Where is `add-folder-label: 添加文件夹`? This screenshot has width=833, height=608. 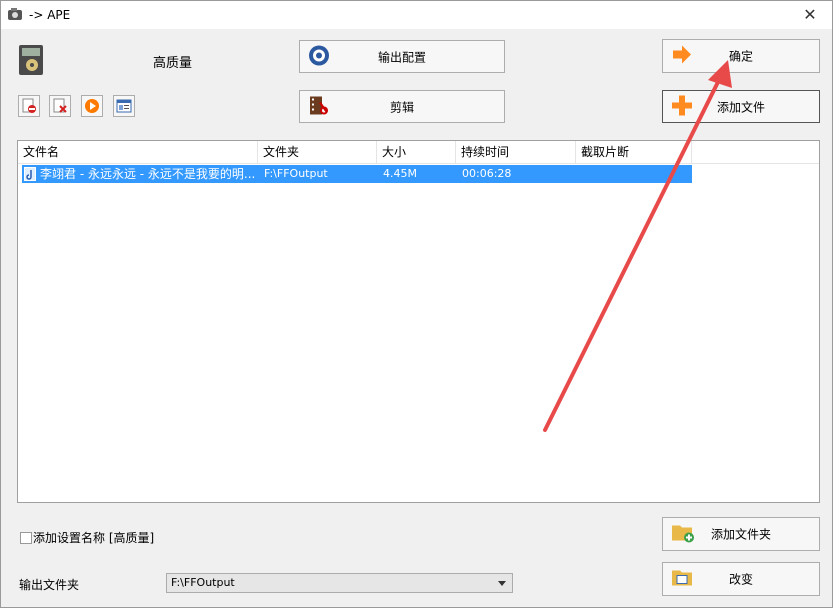
add-folder-label: 添加文件夹 is located at coordinates (740, 534).